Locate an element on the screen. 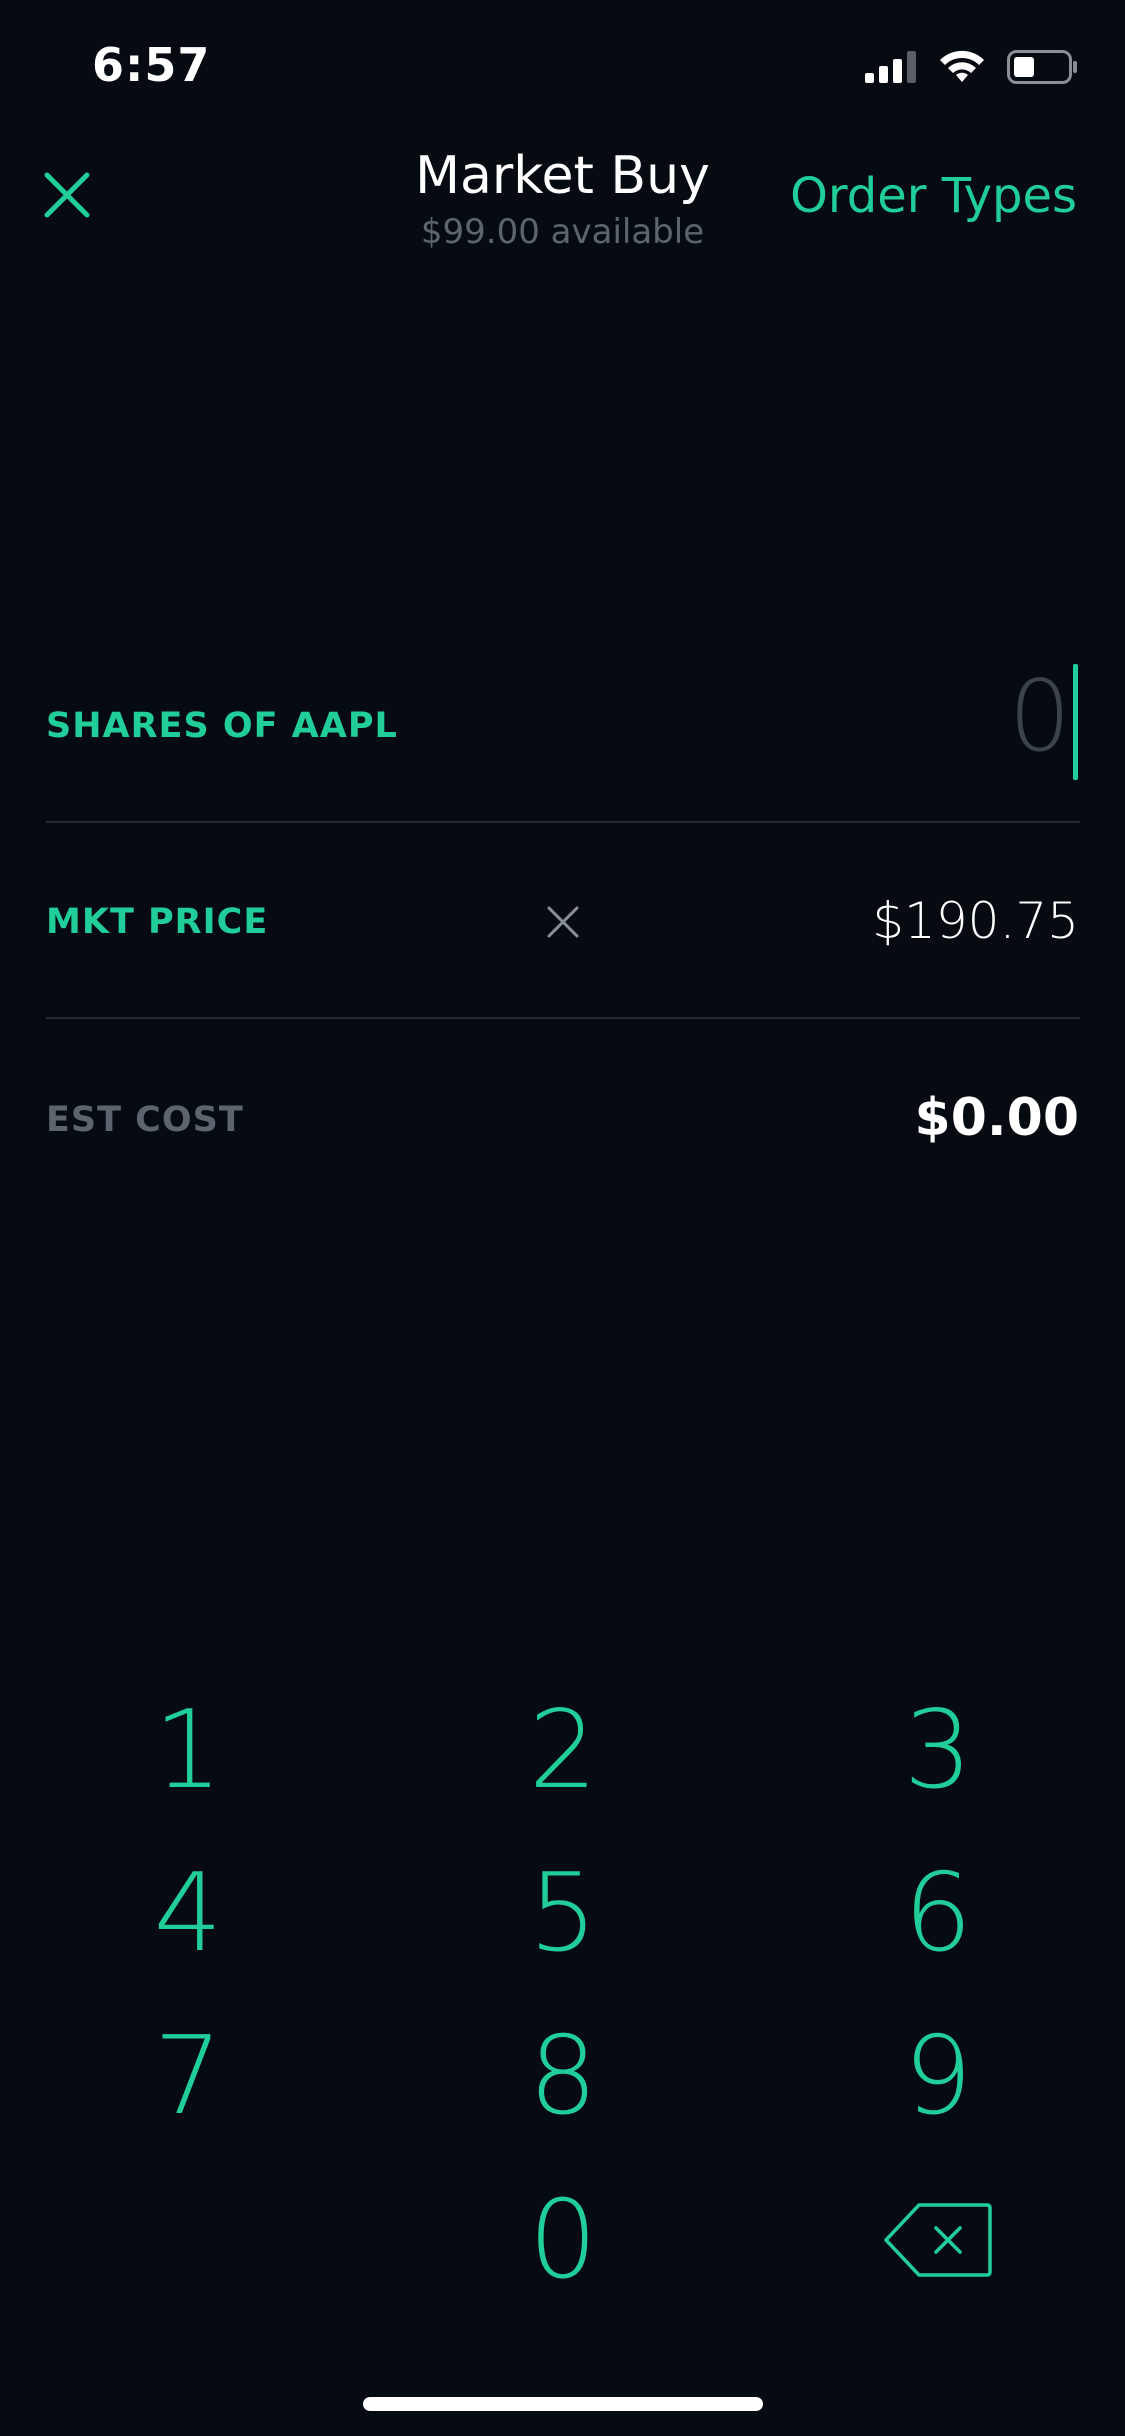 The width and height of the screenshot is (1125, 2436). keypad-key-8: 8 is located at coordinates (563, 2076).